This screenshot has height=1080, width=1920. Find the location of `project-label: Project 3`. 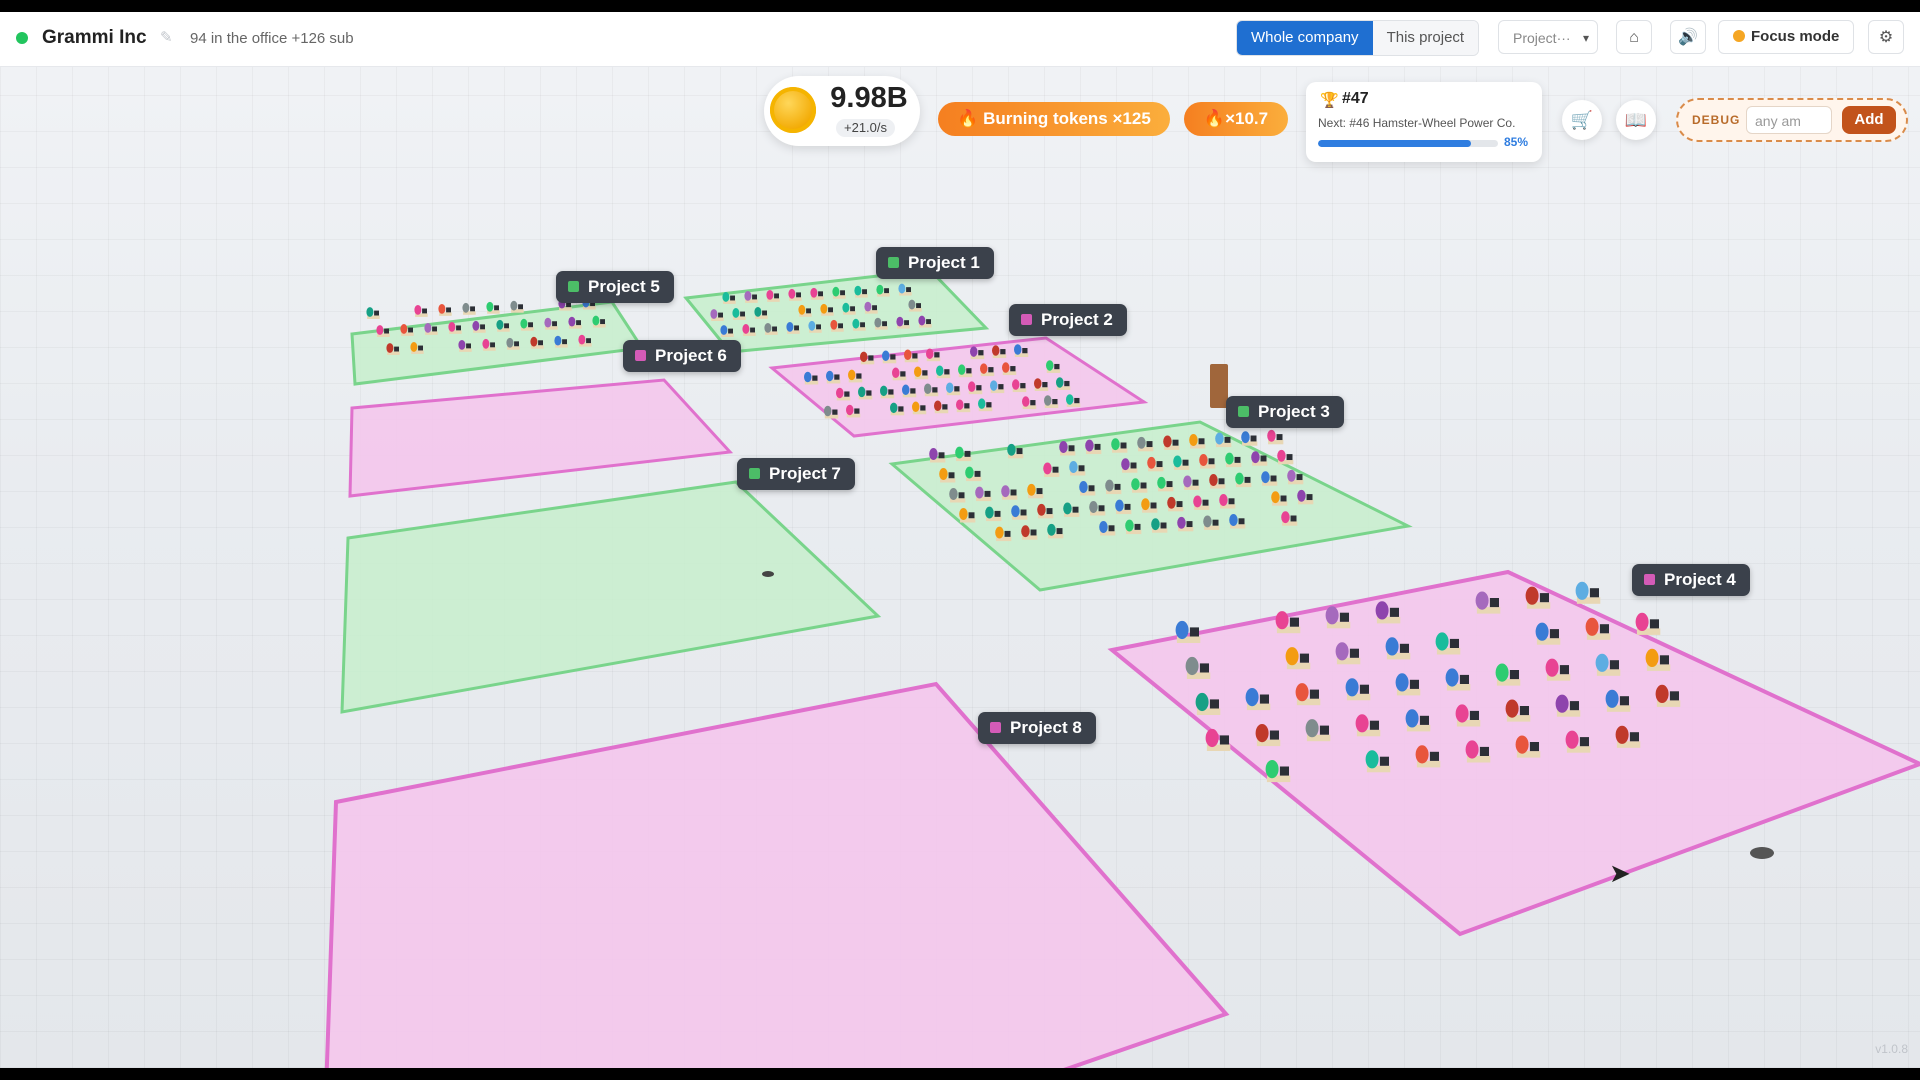

project-label: Project 3 is located at coordinates (1285, 412).